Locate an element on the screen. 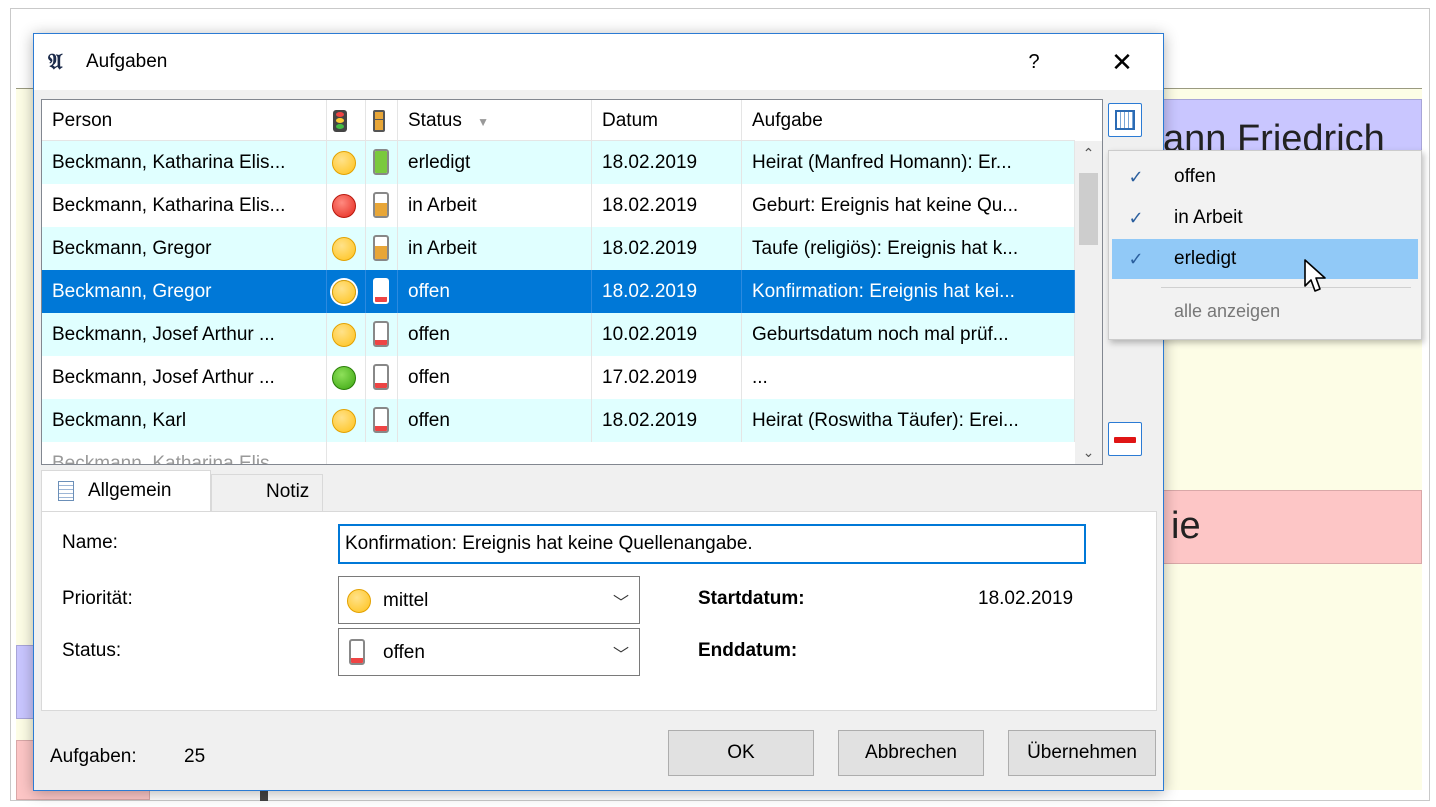 The height and width of the screenshot is (807, 1436). priority-green-icon is located at coordinates (344, 378).